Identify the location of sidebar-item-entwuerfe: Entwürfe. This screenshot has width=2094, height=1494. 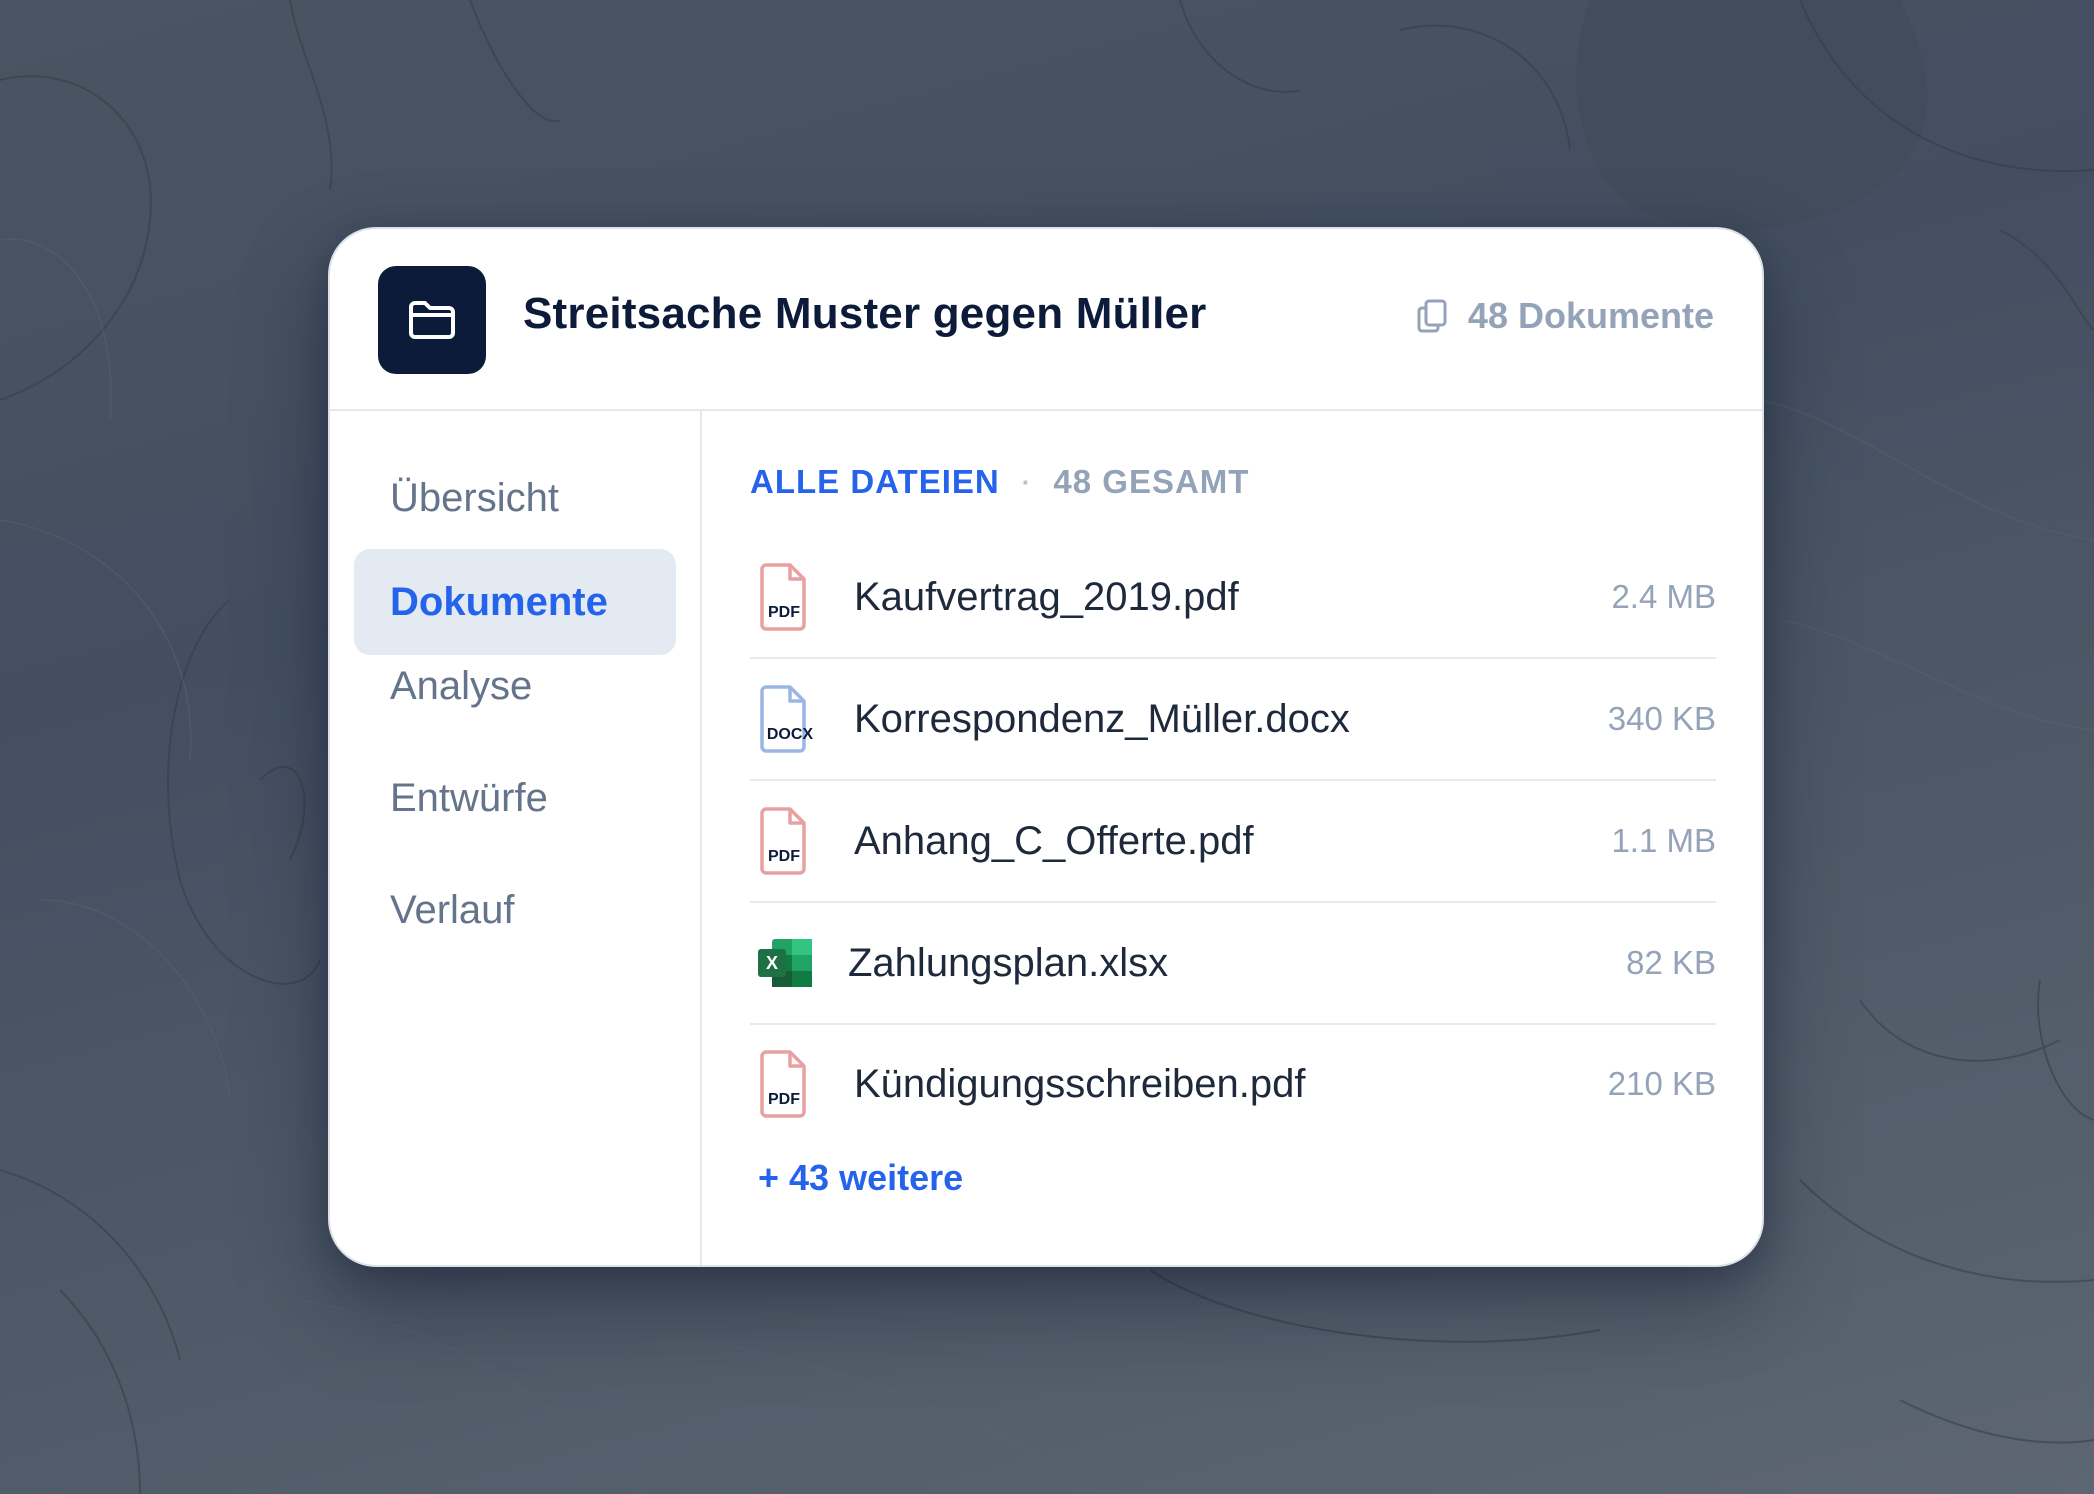
(515, 798).